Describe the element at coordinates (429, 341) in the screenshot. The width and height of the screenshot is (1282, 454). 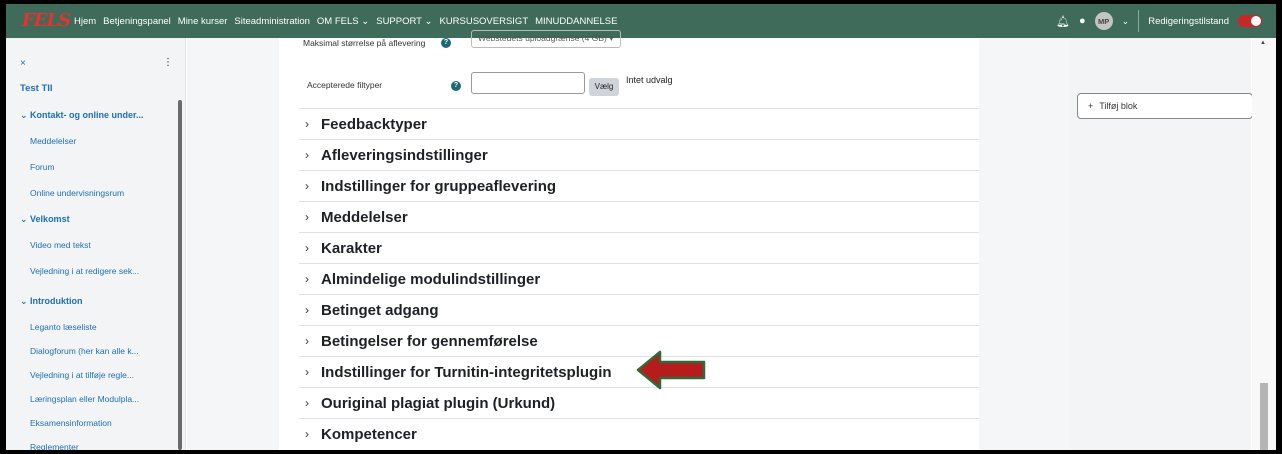
I see `section-label: Betingelser for gennemførelse` at that location.